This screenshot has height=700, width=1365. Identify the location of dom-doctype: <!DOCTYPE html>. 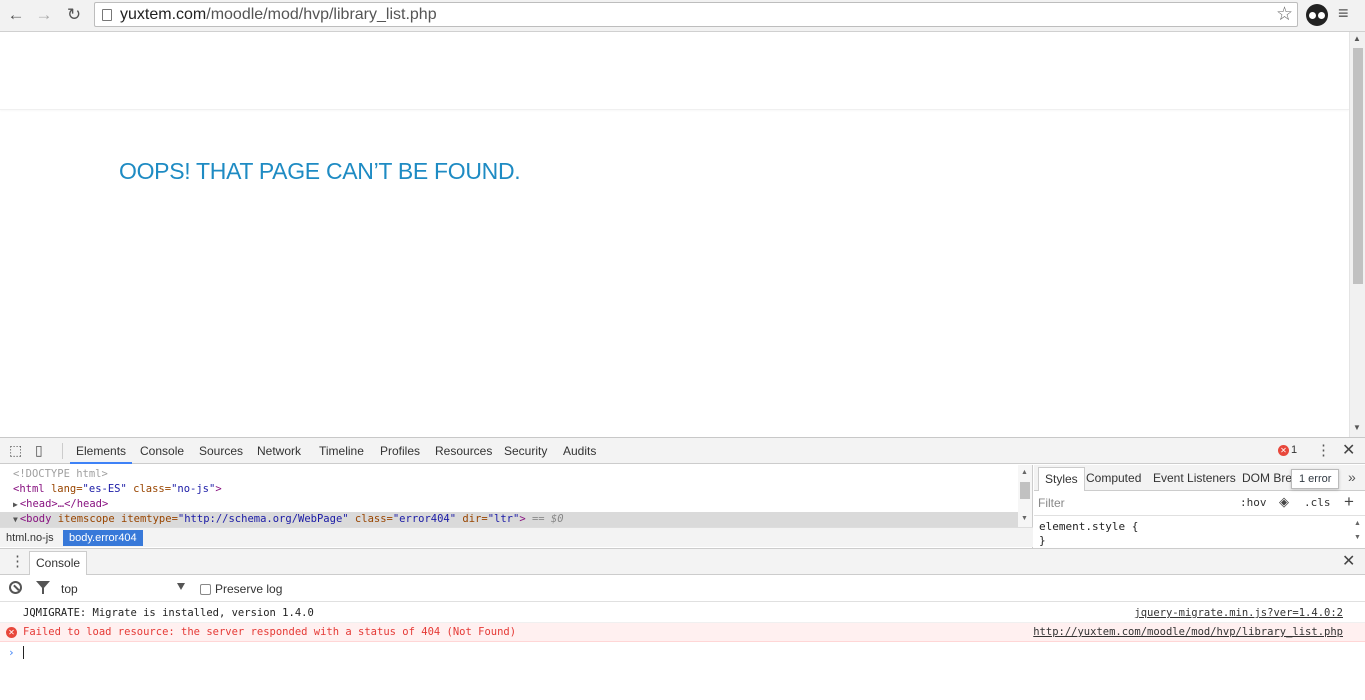
(60, 474).